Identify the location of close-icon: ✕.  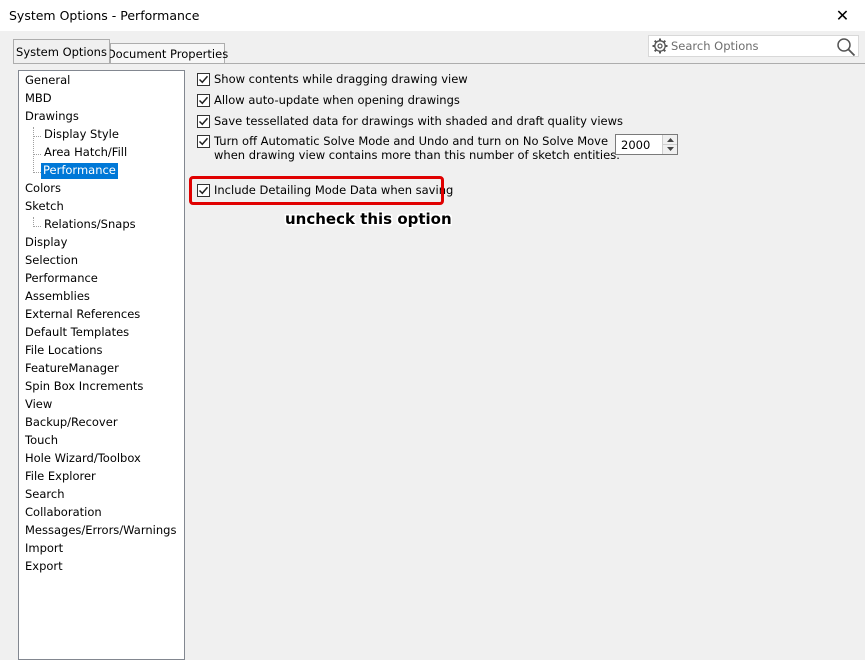
(842, 15).